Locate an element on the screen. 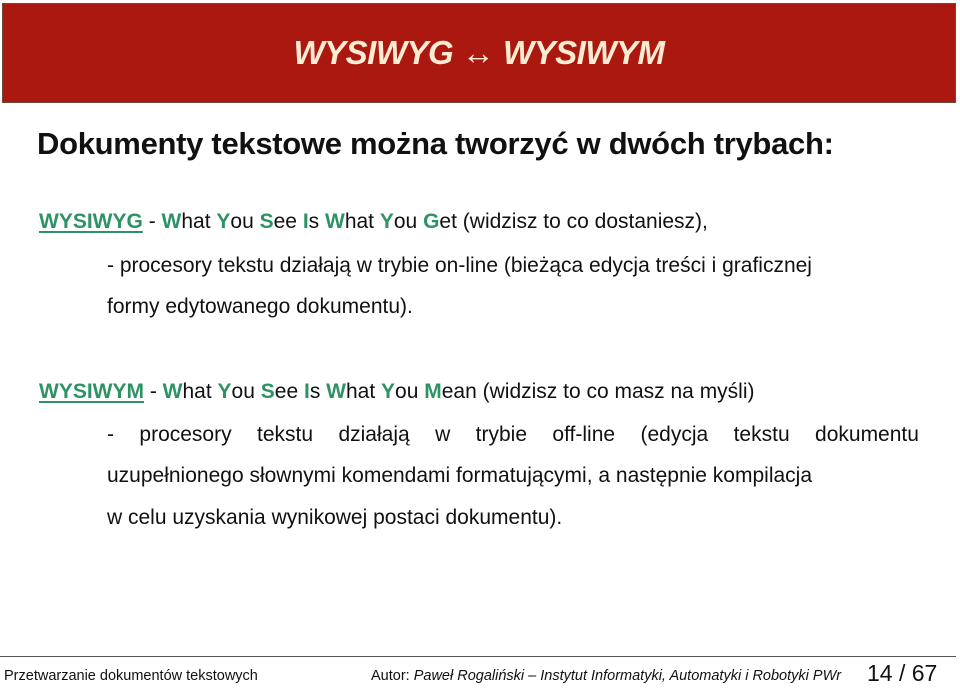  acronym-letter: G is located at coordinates (431, 221).